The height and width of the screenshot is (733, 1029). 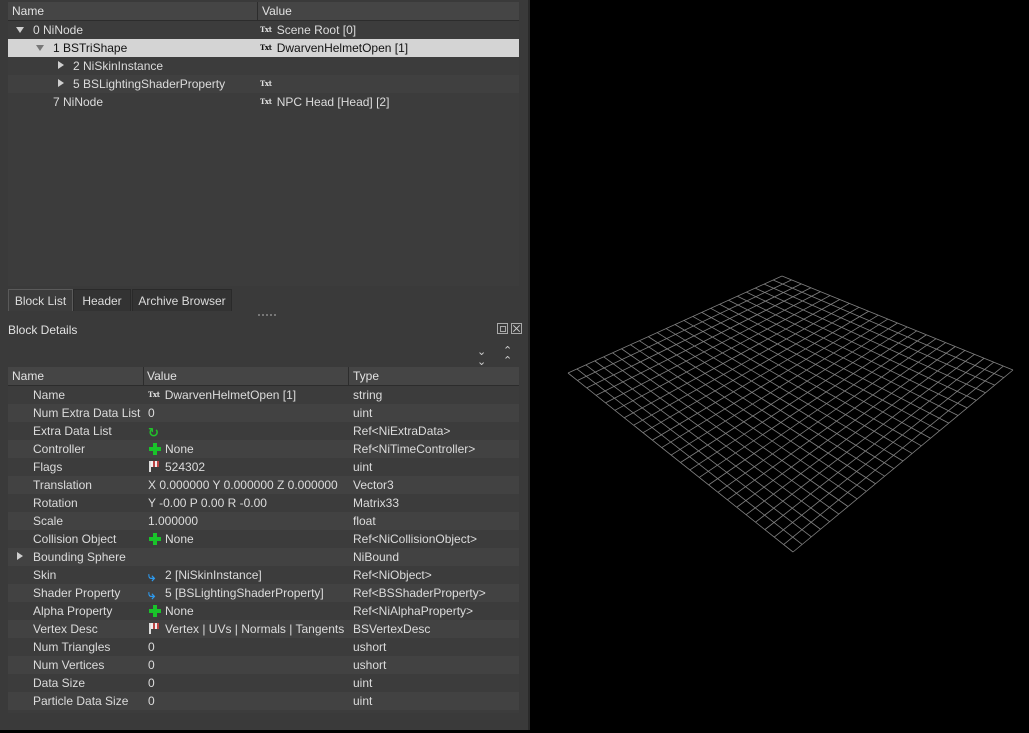 I want to click on tree-col-name: Name, so click(x=28, y=11).